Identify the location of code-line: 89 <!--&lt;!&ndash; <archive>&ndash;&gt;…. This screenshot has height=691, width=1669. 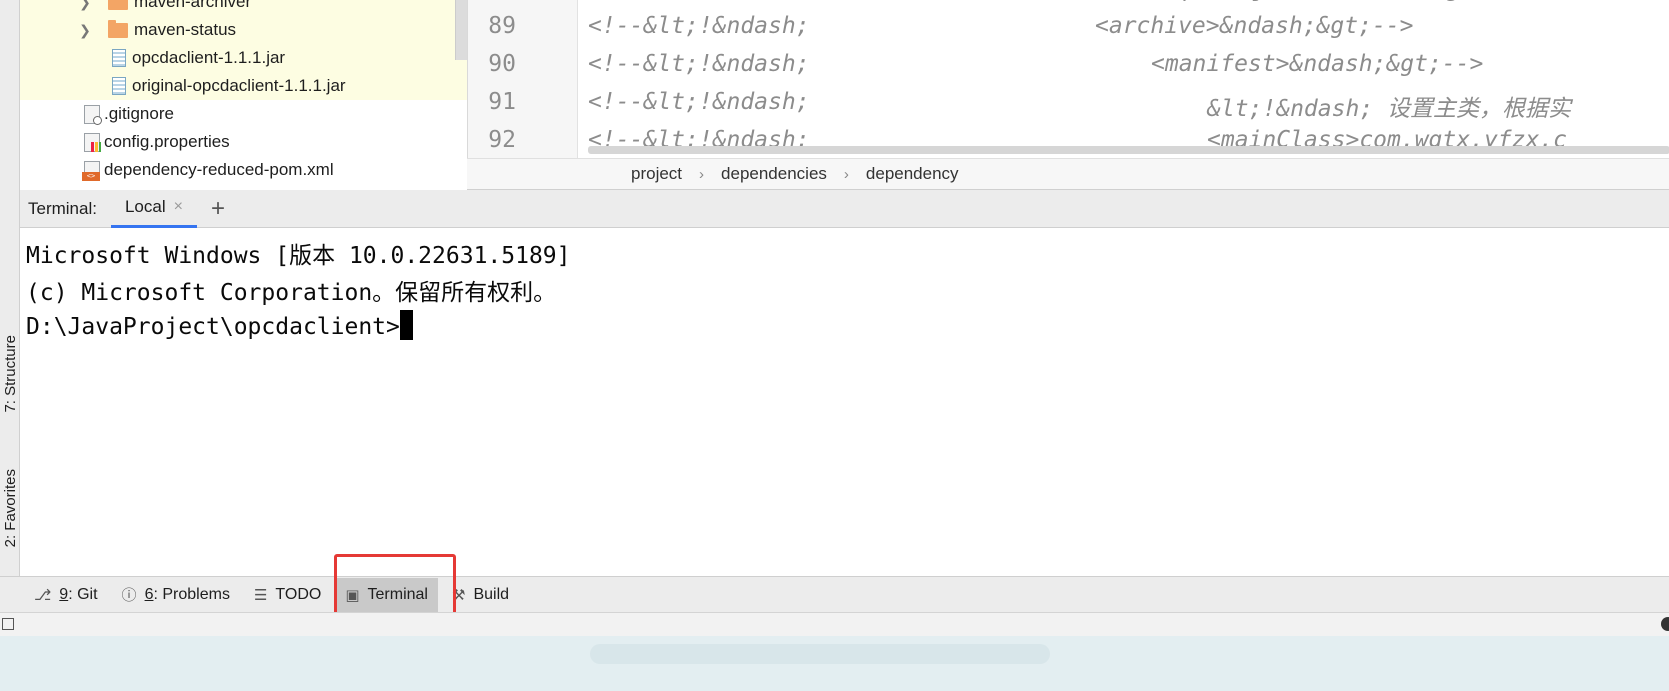
(1068, 32).